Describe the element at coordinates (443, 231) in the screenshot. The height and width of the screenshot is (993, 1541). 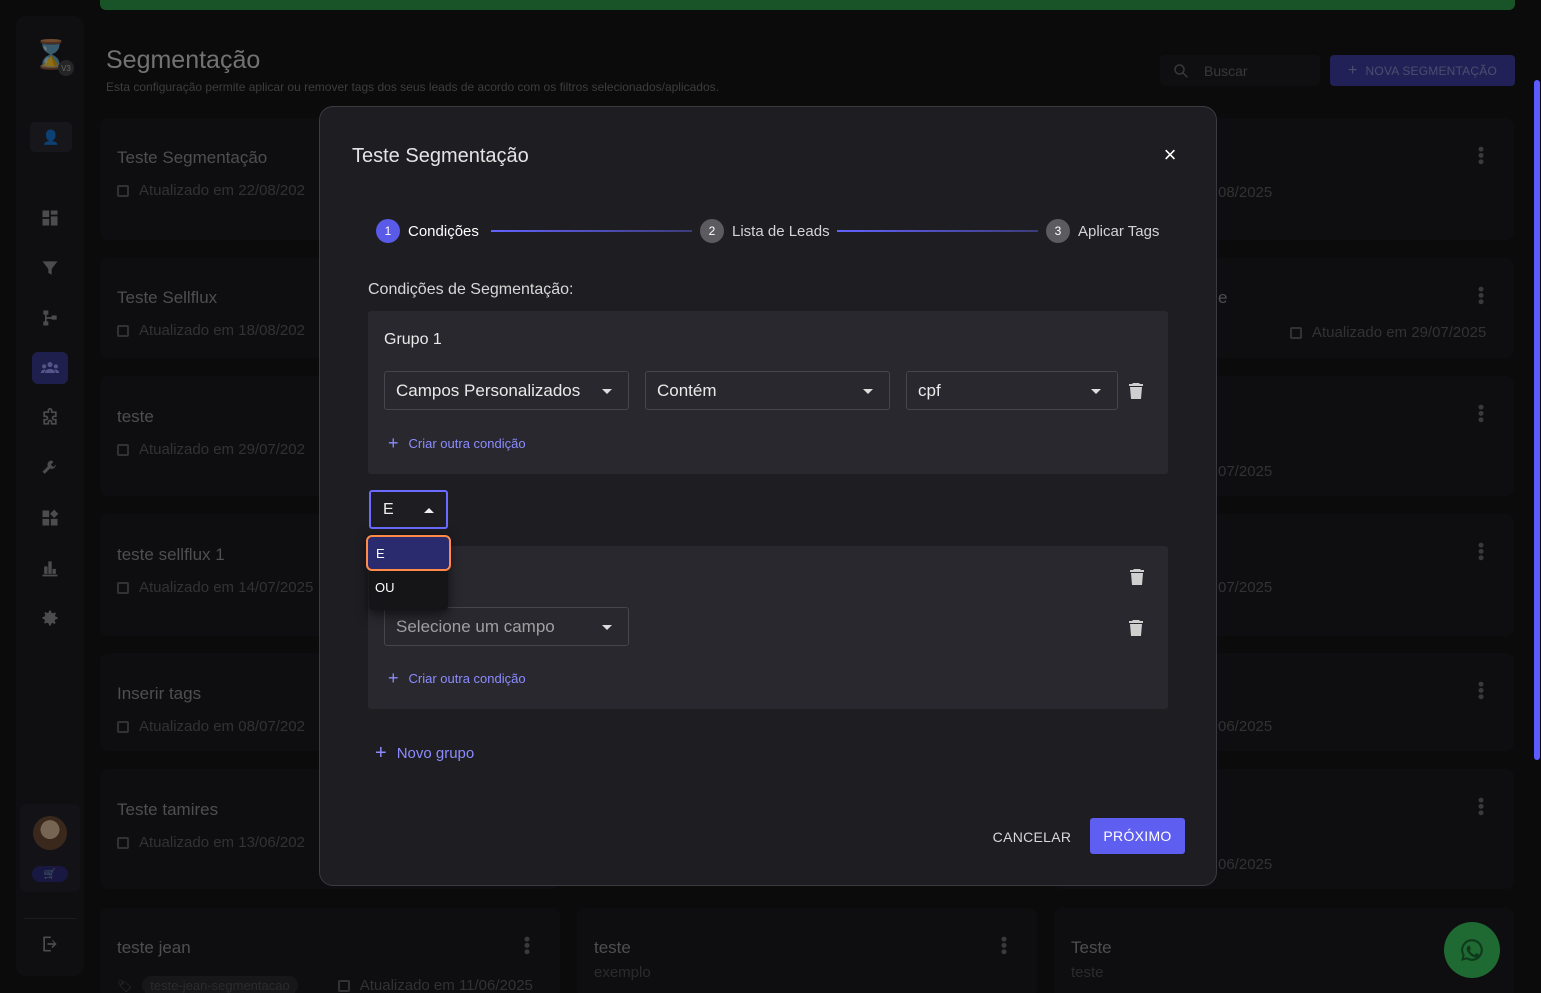
I see `step-label: Condições` at that location.